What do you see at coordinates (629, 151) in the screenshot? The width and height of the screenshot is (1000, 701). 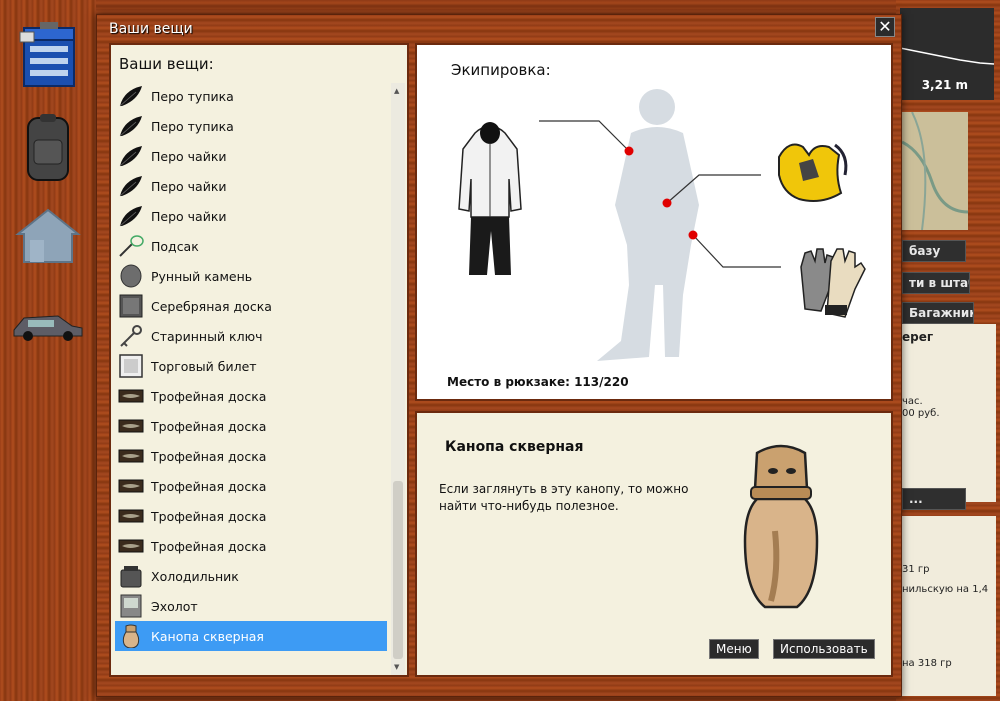 I see `marker-torso` at bounding box center [629, 151].